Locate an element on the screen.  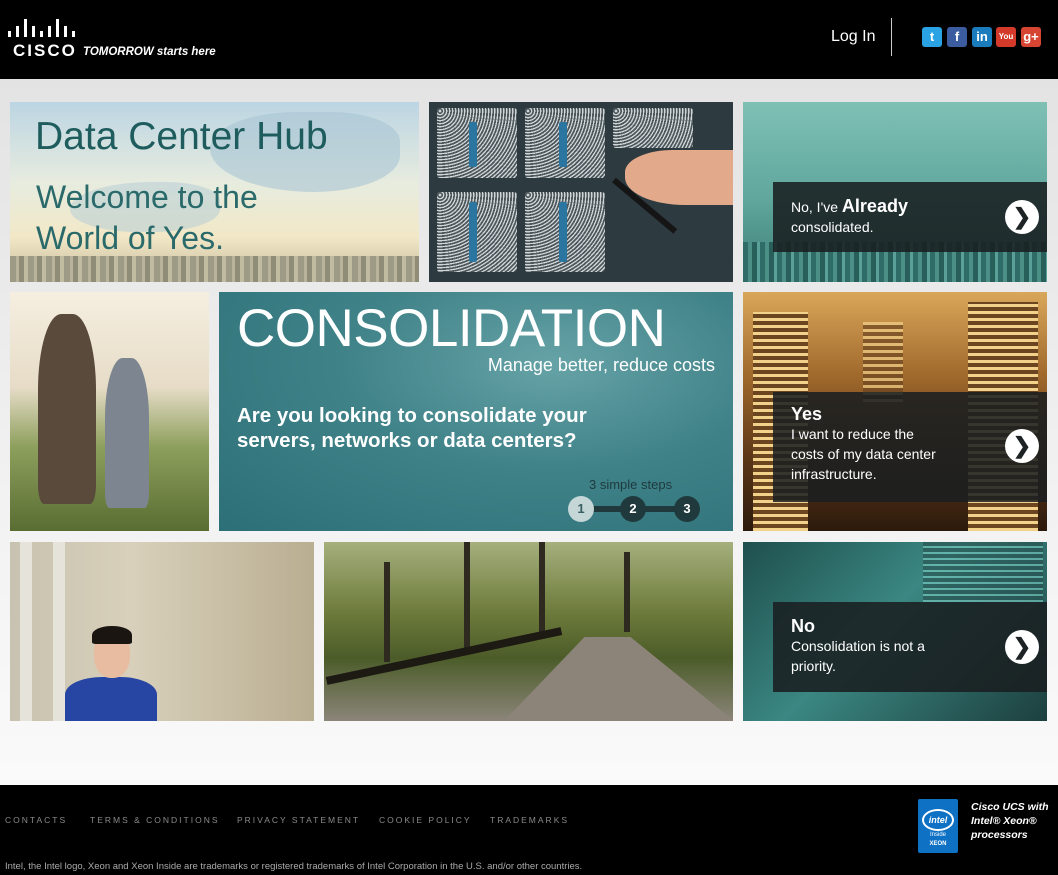
intel-inside-label: Inside is located at coordinates (937, 835).